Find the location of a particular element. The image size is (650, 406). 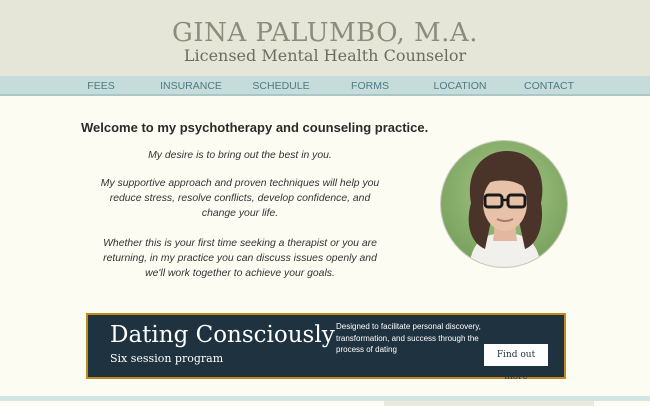

nav-item-insurance: INSURANCE is located at coordinates (191, 86).